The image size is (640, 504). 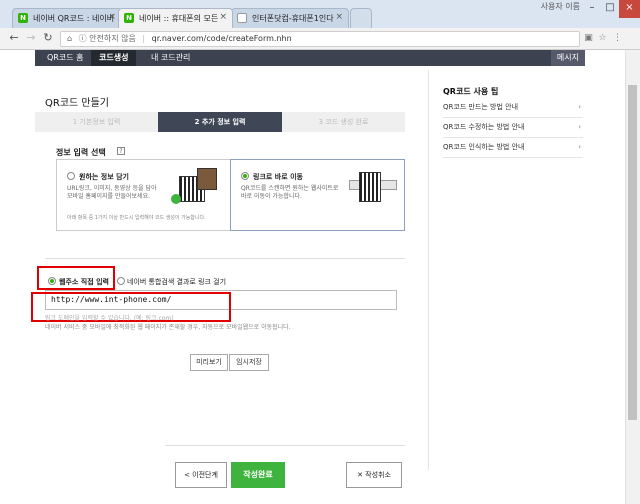 I want to click on highlight-box, so click(x=76, y=278).